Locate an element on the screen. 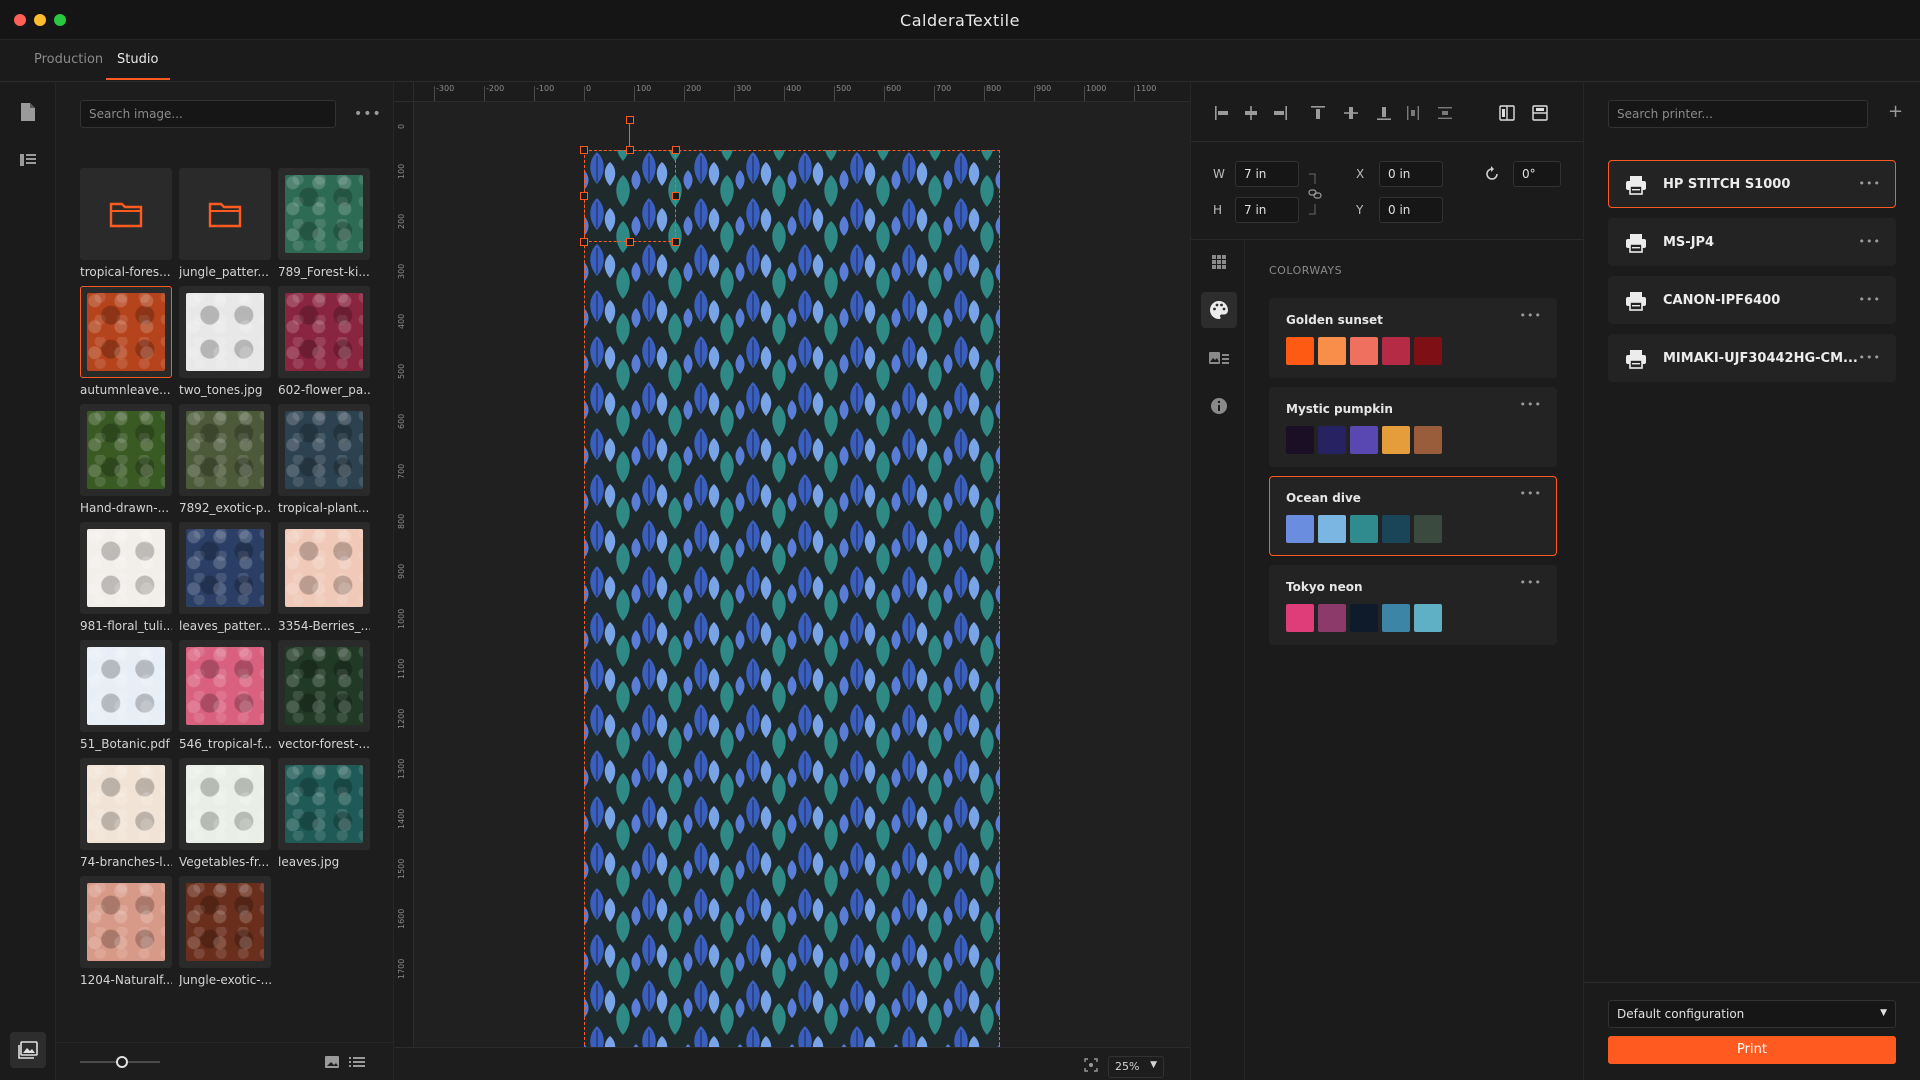  align-middle-v-icon is located at coordinates (1351, 113).